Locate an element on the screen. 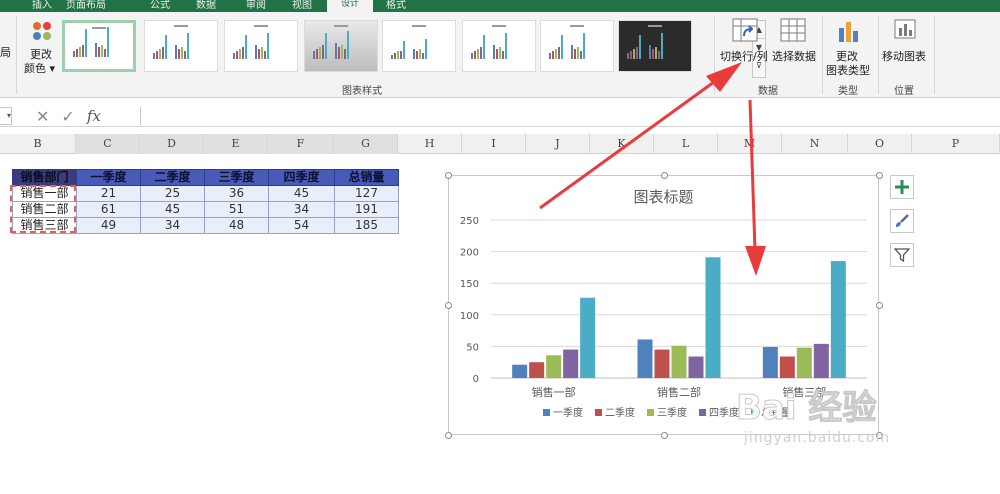  table-header-cell: 三季度 is located at coordinates (236, 177).